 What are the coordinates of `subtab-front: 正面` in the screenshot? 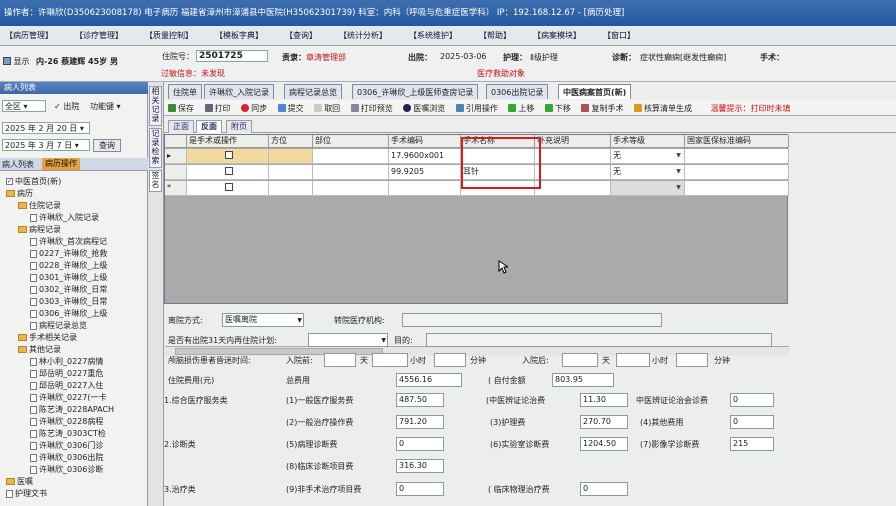 It's located at (181, 126).